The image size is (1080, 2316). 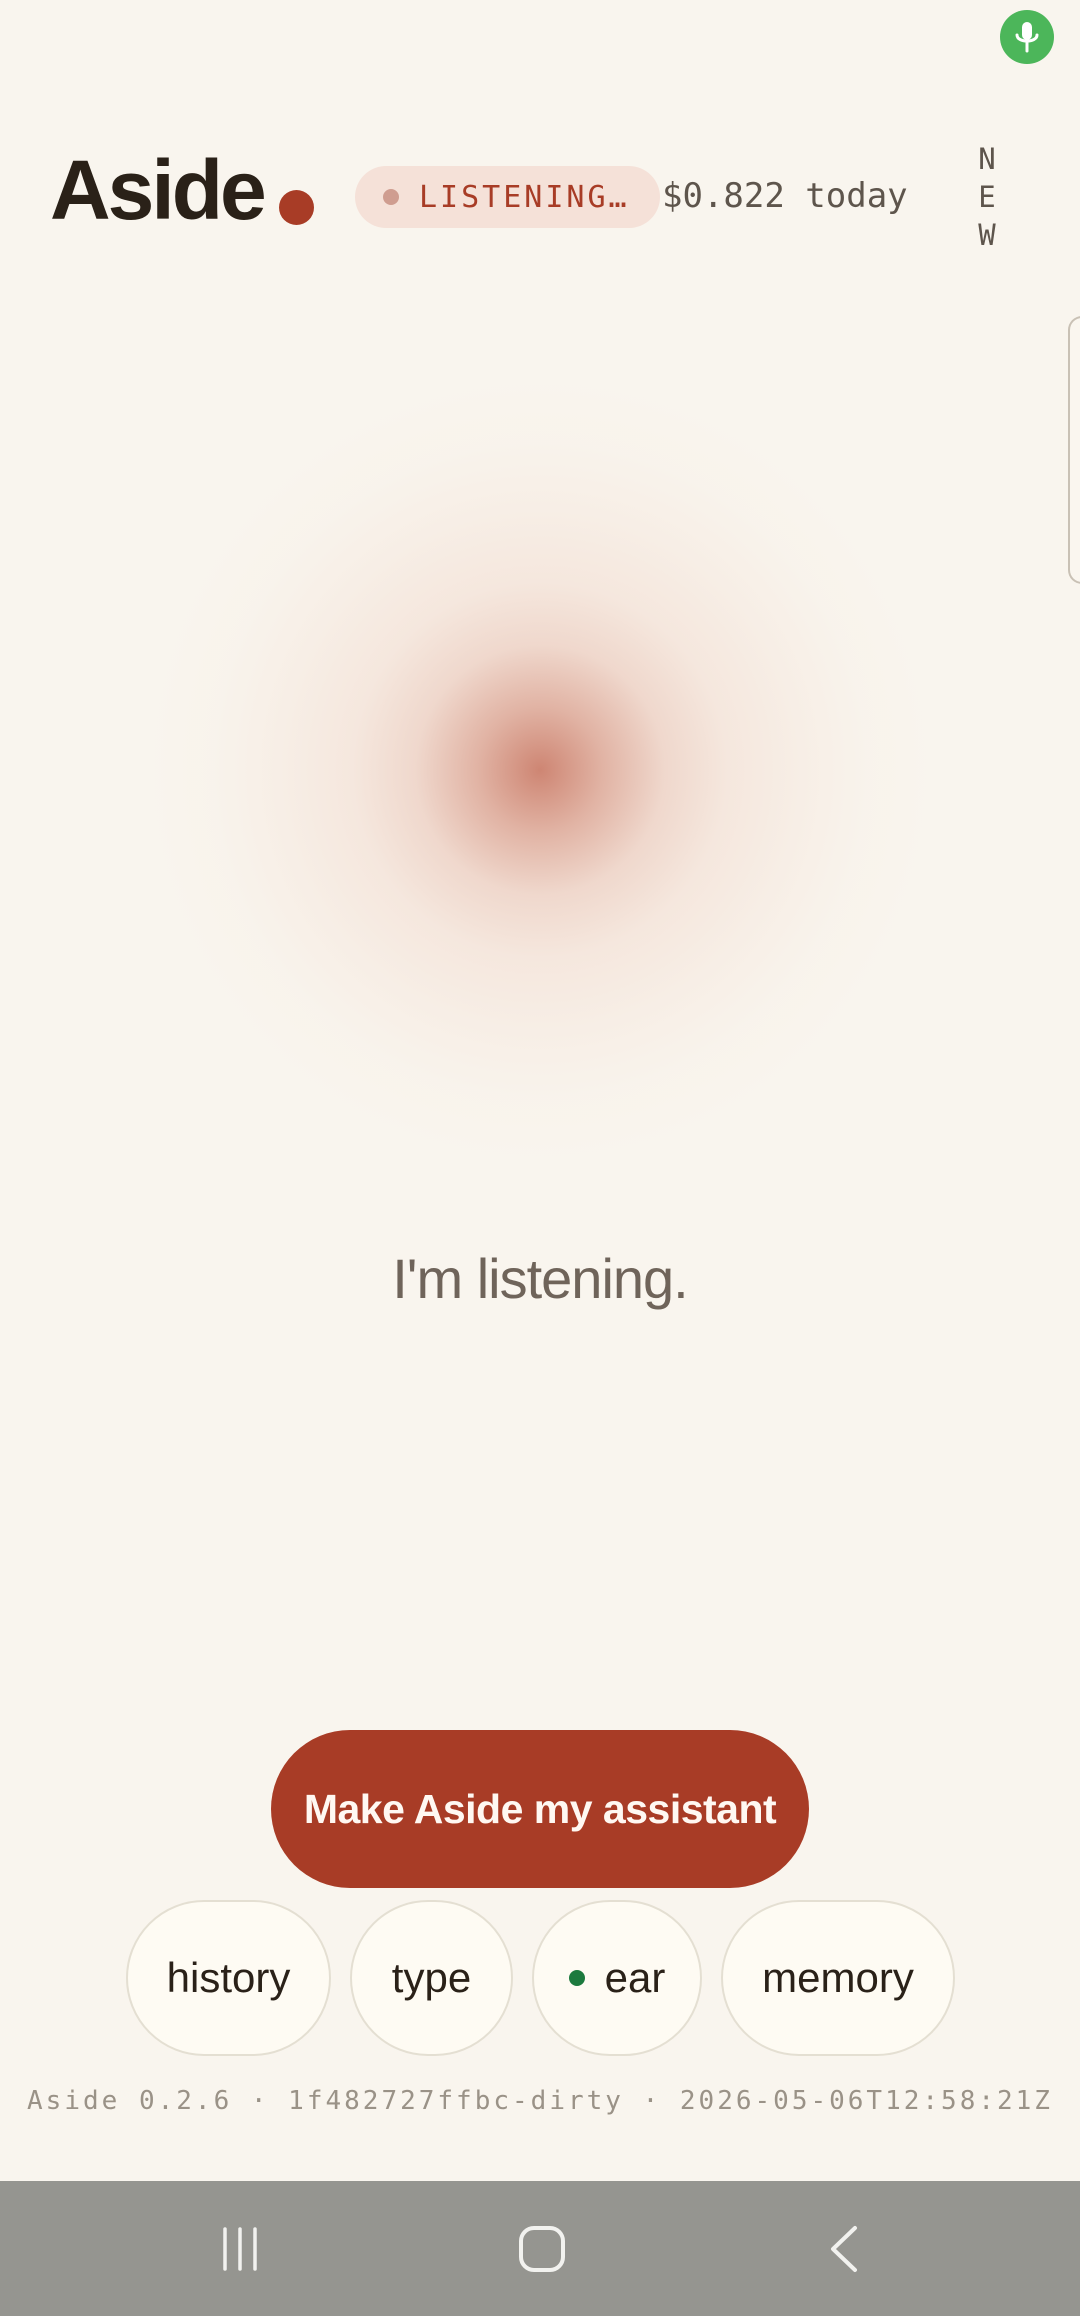 I want to click on navigation-bar, so click(x=540, y=2248).